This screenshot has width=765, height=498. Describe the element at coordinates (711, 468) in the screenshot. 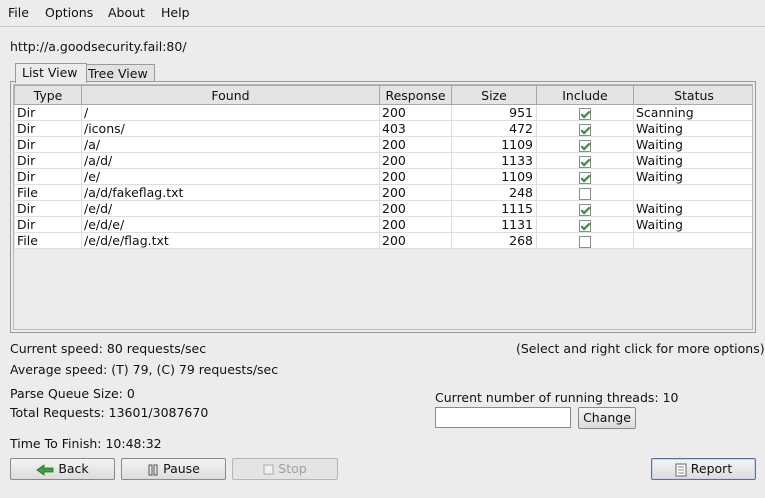

I see `report-button-label: Report` at that location.